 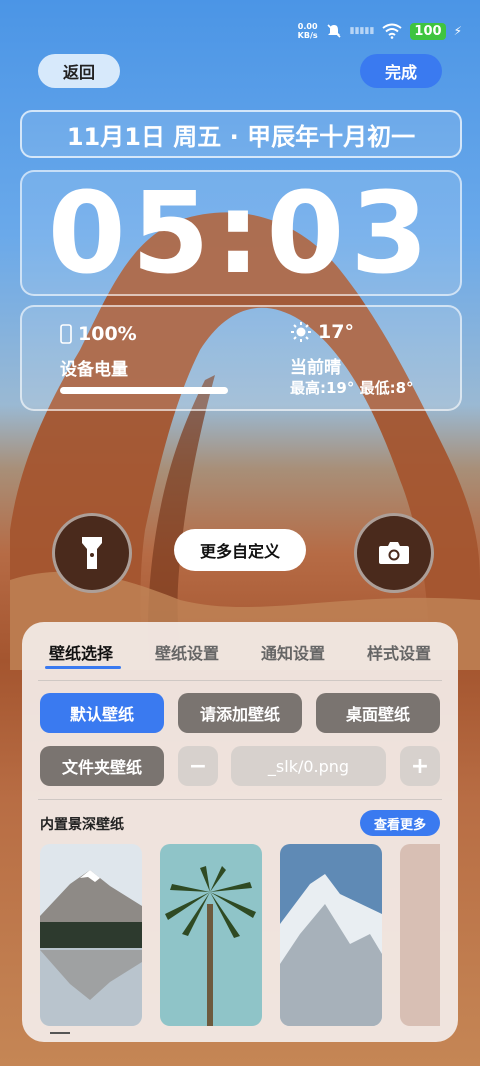 What do you see at coordinates (94, 370) in the screenshot?
I see `battery-label: 设备电量` at bounding box center [94, 370].